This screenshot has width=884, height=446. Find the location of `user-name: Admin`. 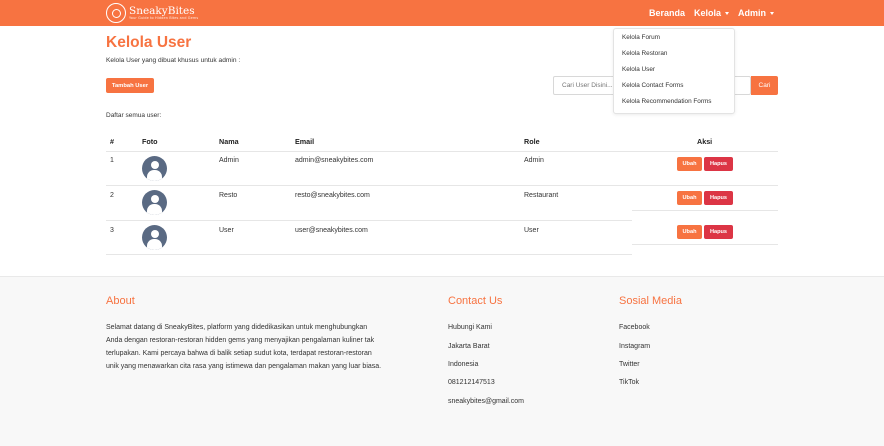

user-name: Admin is located at coordinates (229, 160).